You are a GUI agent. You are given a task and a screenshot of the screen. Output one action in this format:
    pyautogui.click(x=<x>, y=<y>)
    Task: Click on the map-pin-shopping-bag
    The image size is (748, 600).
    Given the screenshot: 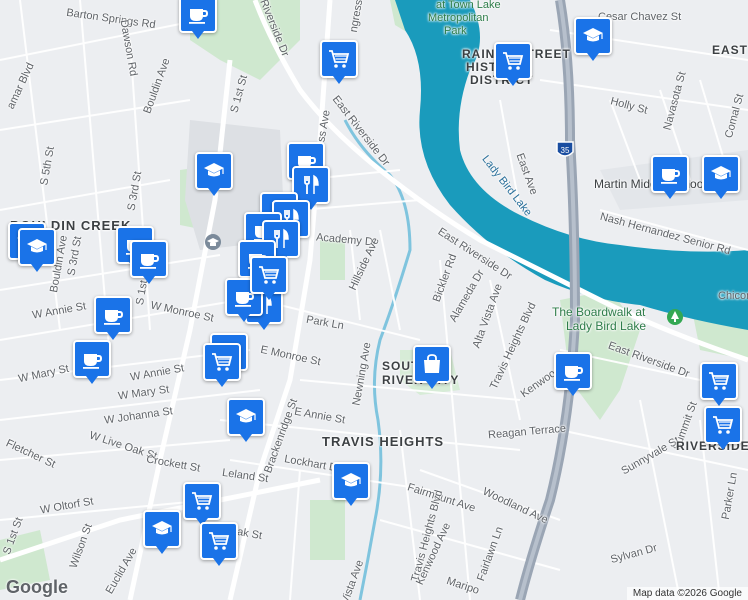 What is the action you would take?
    pyautogui.click(x=432, y=367)
    